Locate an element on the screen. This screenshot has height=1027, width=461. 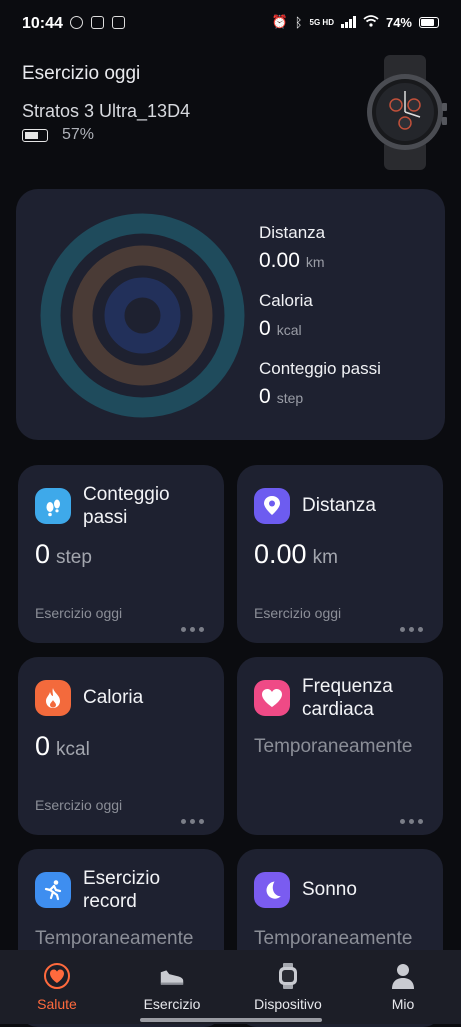
tab-salute: Salute is located at coordinates (57, 987).